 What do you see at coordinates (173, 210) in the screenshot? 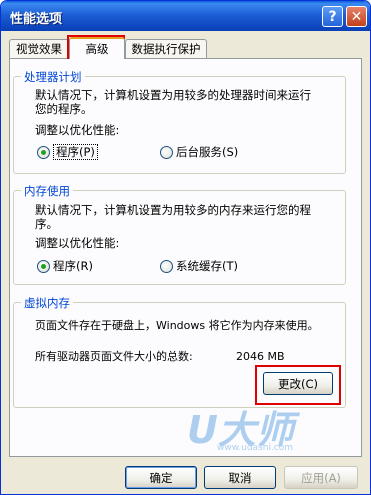
I see `memory-description-line1: 默认情况下，计算机设置为用较多的内存来运行您的程` at bounding box center [173, 210].